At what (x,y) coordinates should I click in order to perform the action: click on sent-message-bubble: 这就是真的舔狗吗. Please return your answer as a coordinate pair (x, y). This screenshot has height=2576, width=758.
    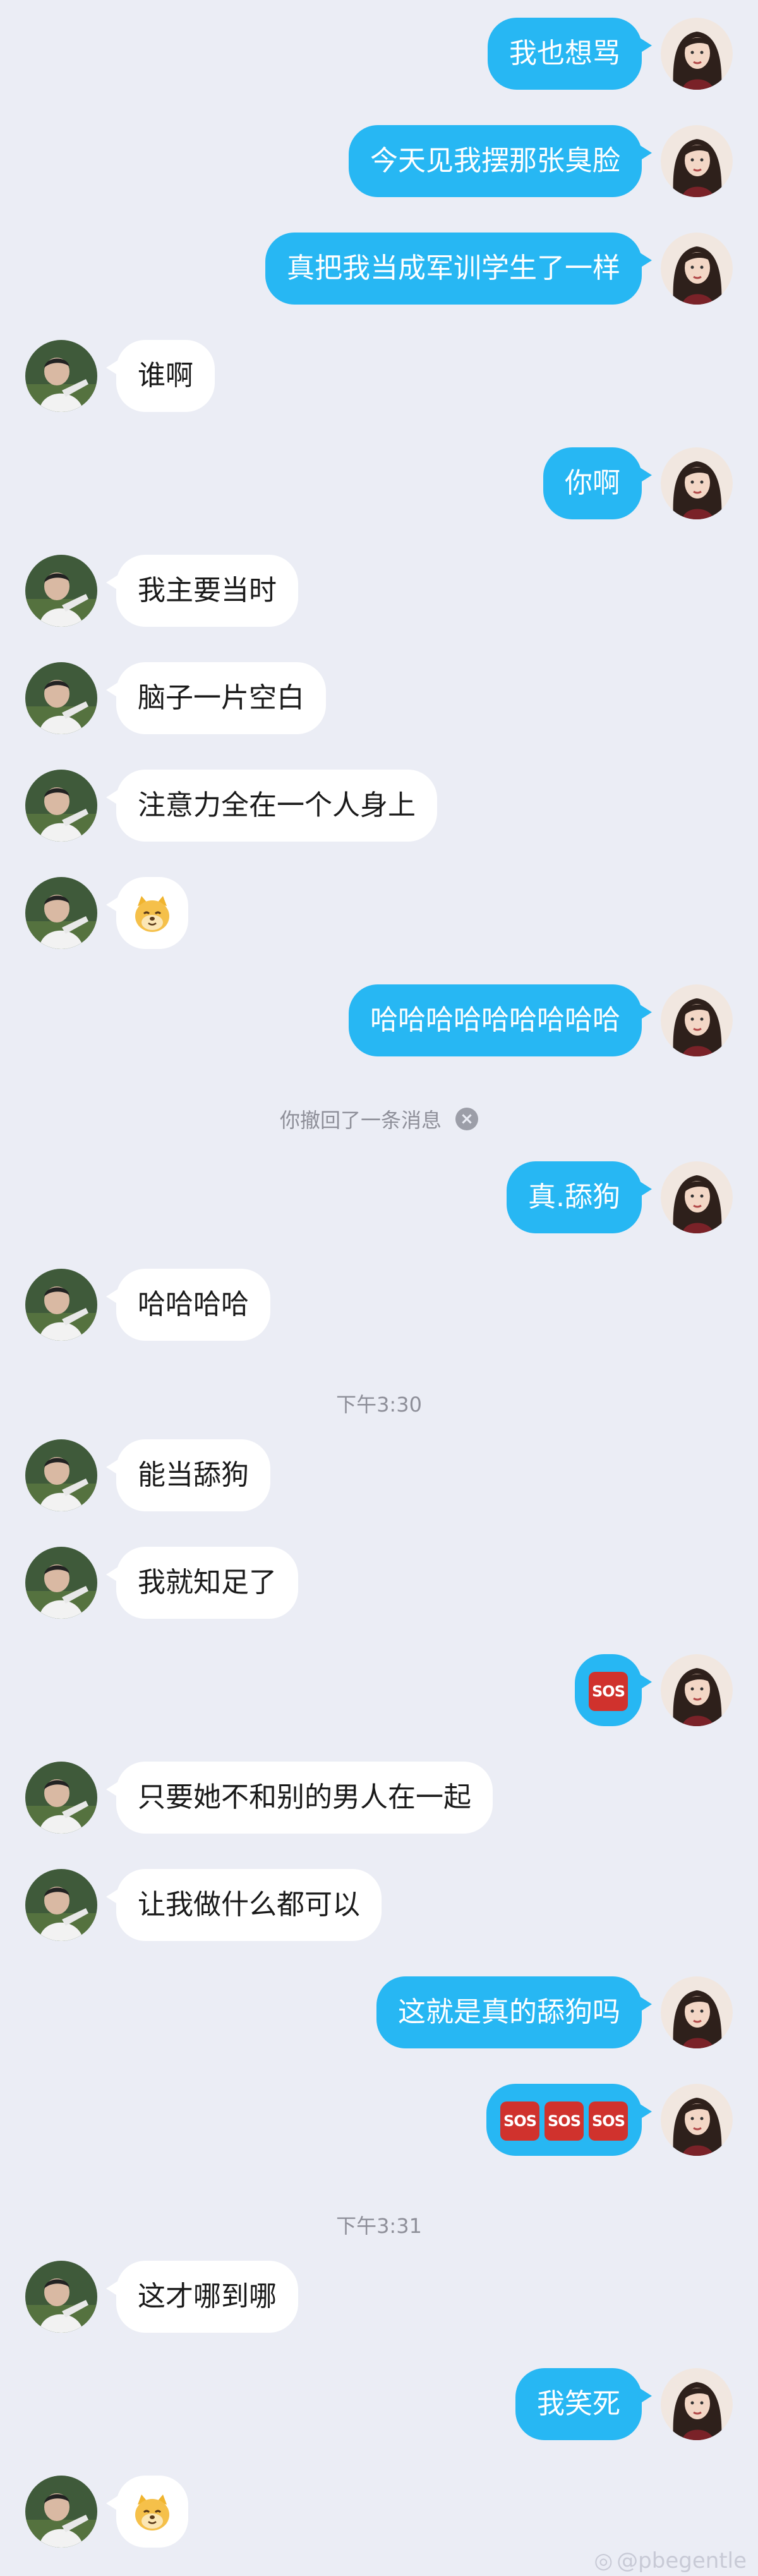
    Looking at the image, I should click on (514, 2012).